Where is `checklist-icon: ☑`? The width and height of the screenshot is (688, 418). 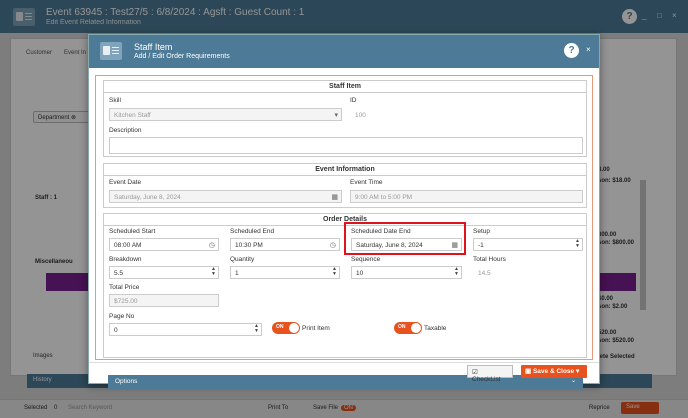
checklist-icon: ☑ is located at coordinates (475, 372).